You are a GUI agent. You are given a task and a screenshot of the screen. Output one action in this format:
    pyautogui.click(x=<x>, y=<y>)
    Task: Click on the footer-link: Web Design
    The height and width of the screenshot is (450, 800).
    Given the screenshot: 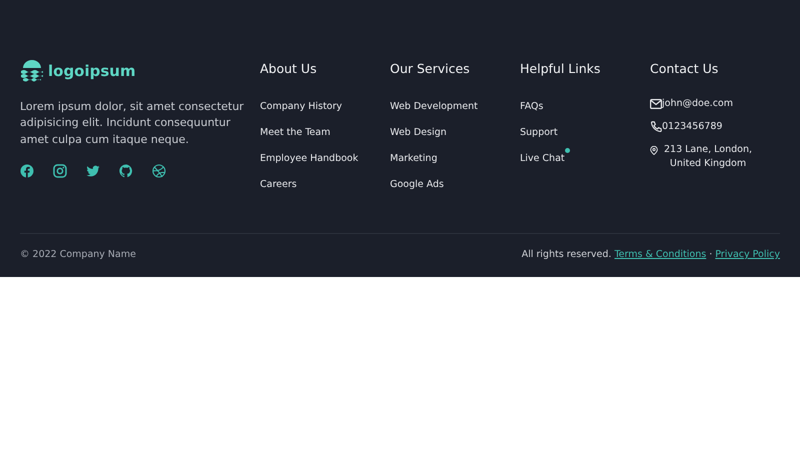 What is the action you would take?
    pyautogui.click(x=418, y=133)
    